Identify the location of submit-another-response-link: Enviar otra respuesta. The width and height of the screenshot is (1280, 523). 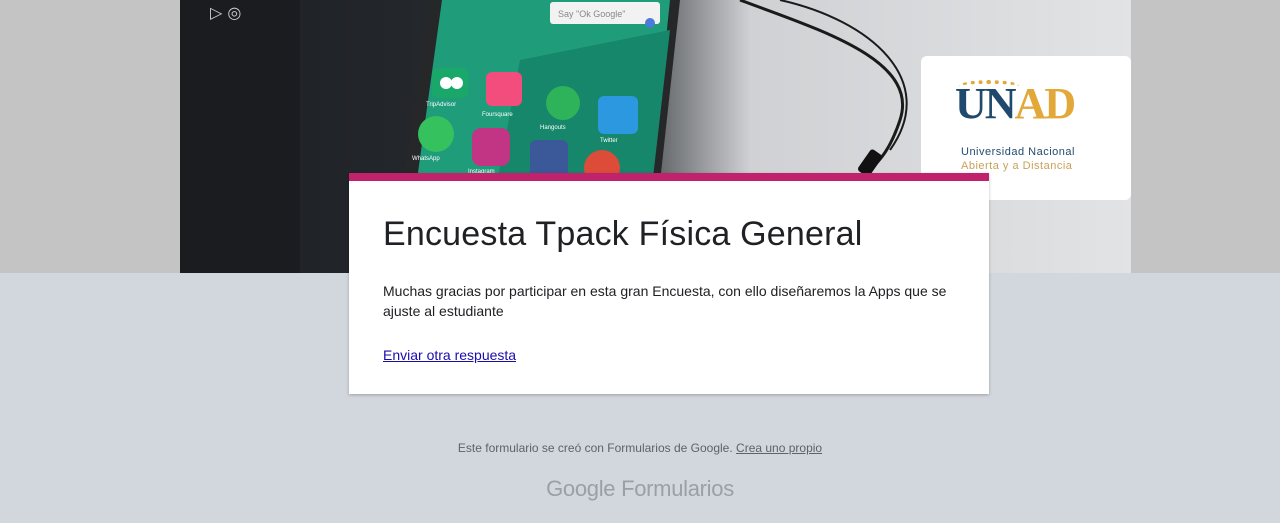
(449, 355).